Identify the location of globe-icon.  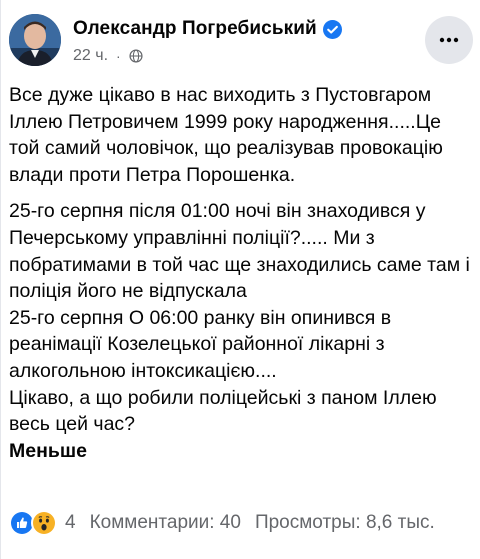
(136, 56).